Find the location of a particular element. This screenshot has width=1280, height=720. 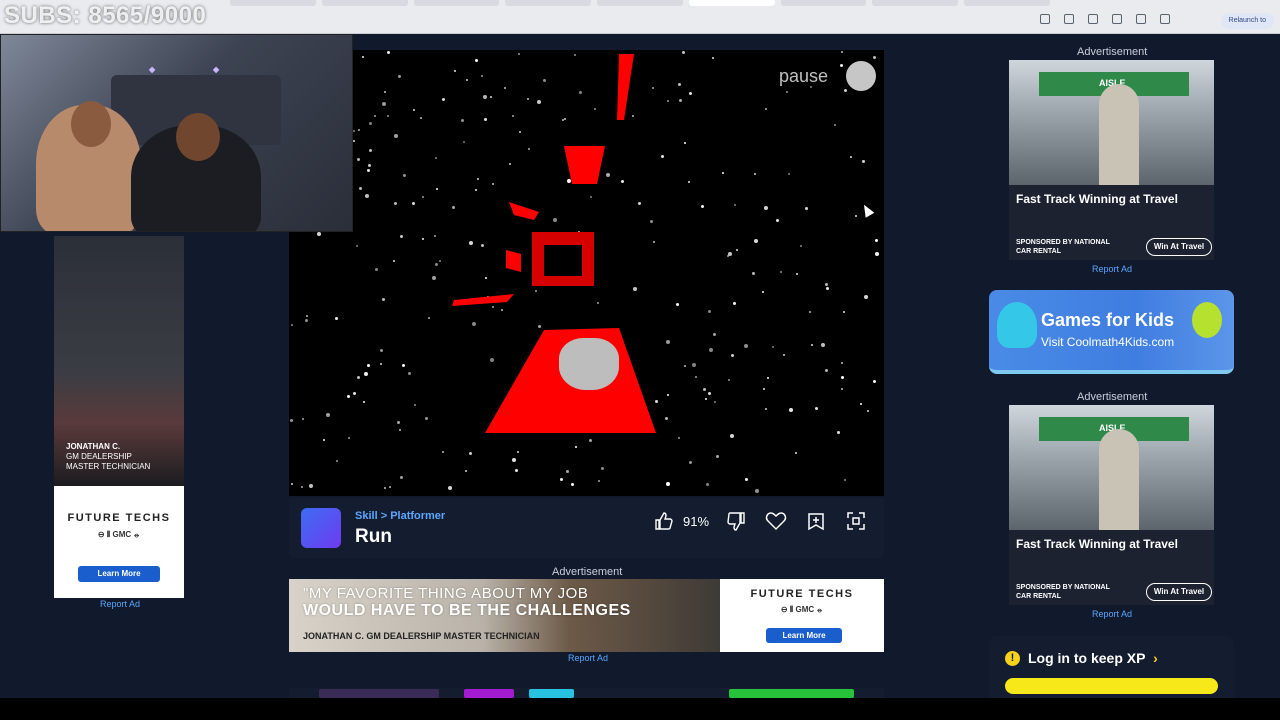

games-for-kids-banner: Games for Kids Visit Coolmath4Kids.com is located at coordinates (1111, 332).